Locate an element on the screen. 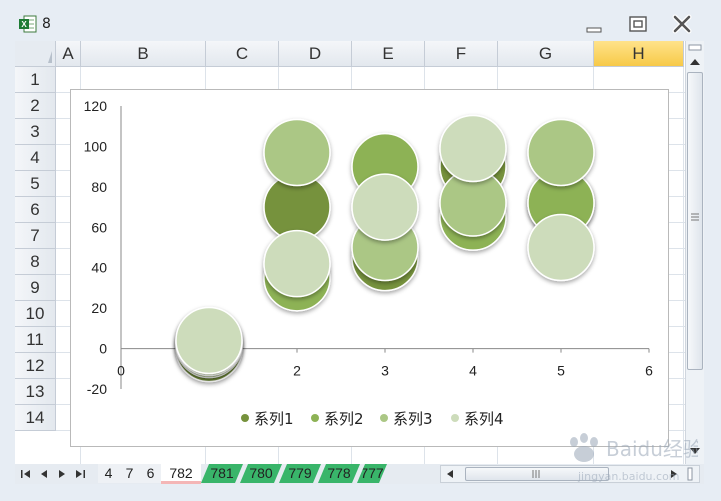 This screenshot has width=721, height=501. row-header-10: 10 is located at coordinates (35, 314).